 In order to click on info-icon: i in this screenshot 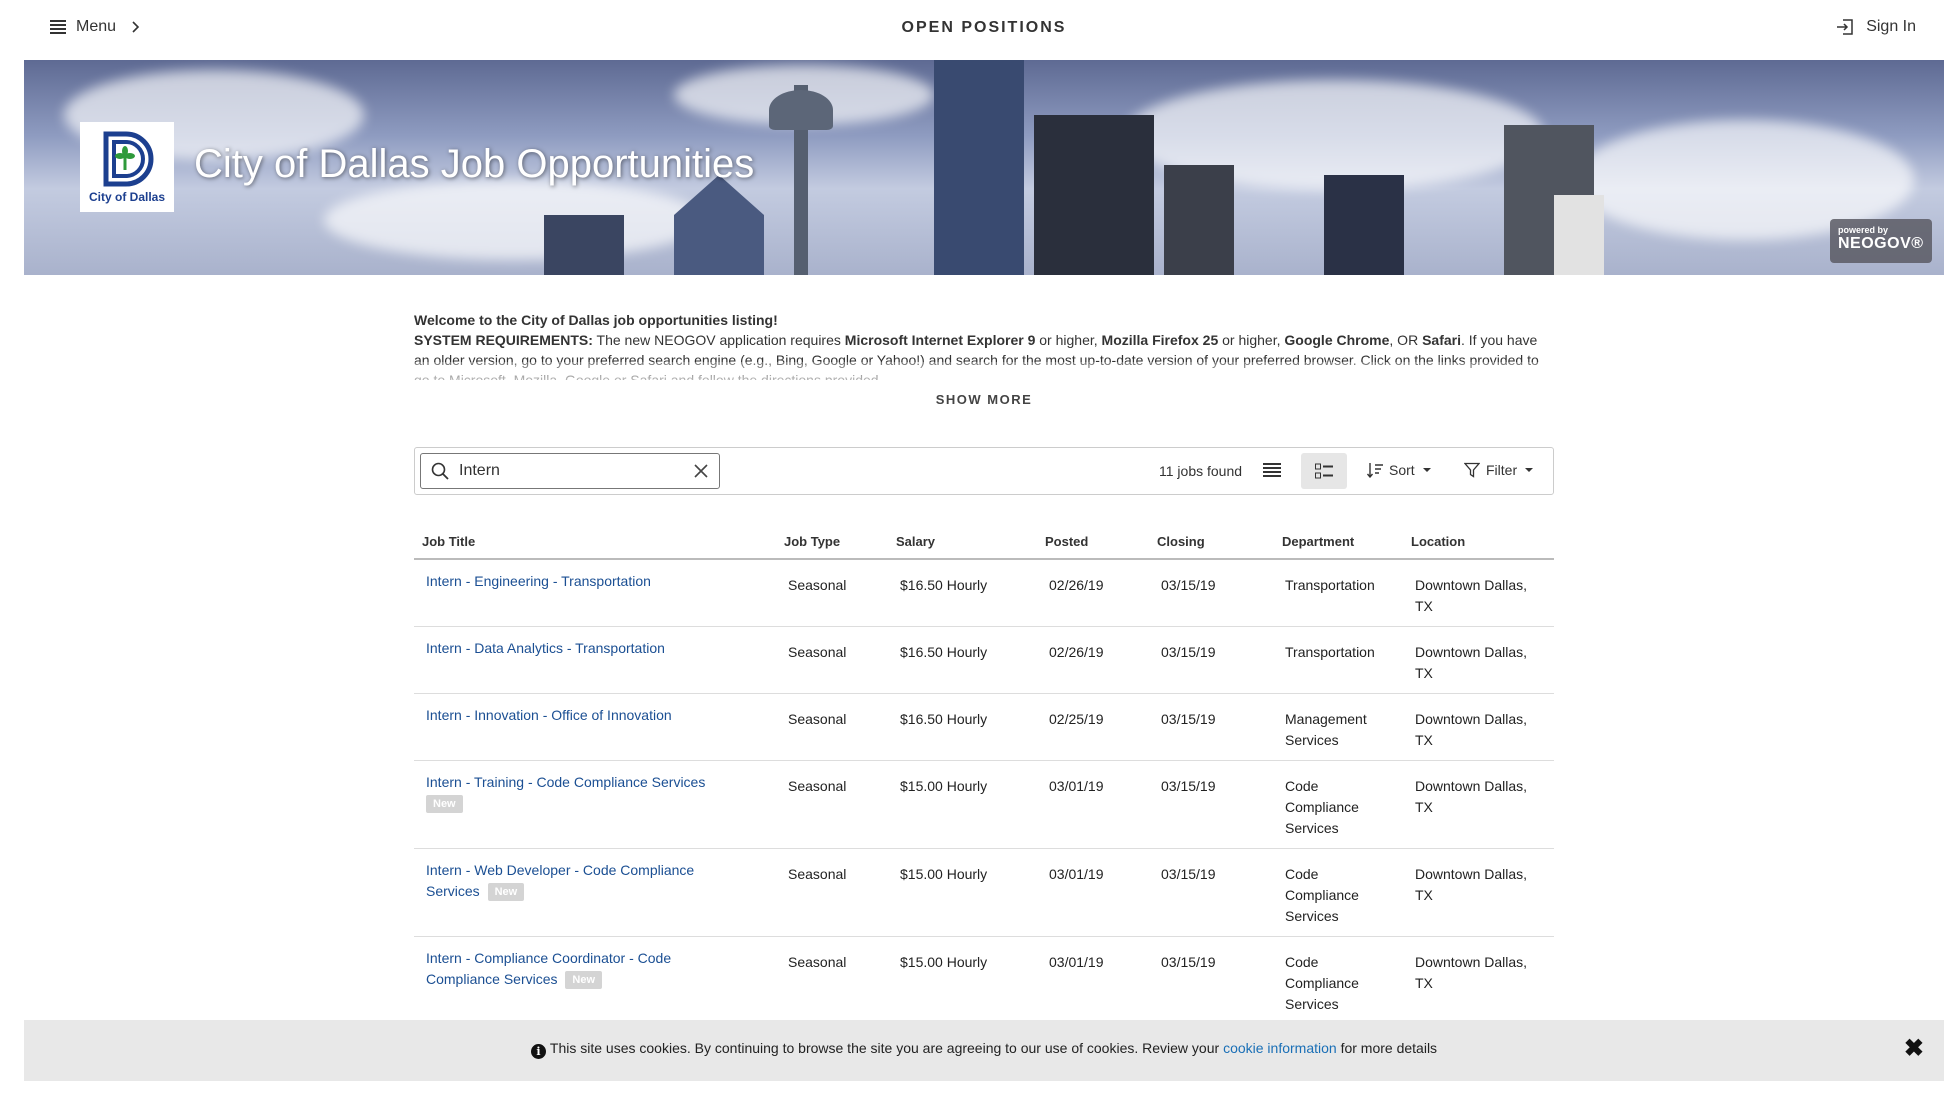, I will do `click(538, 1051)`.